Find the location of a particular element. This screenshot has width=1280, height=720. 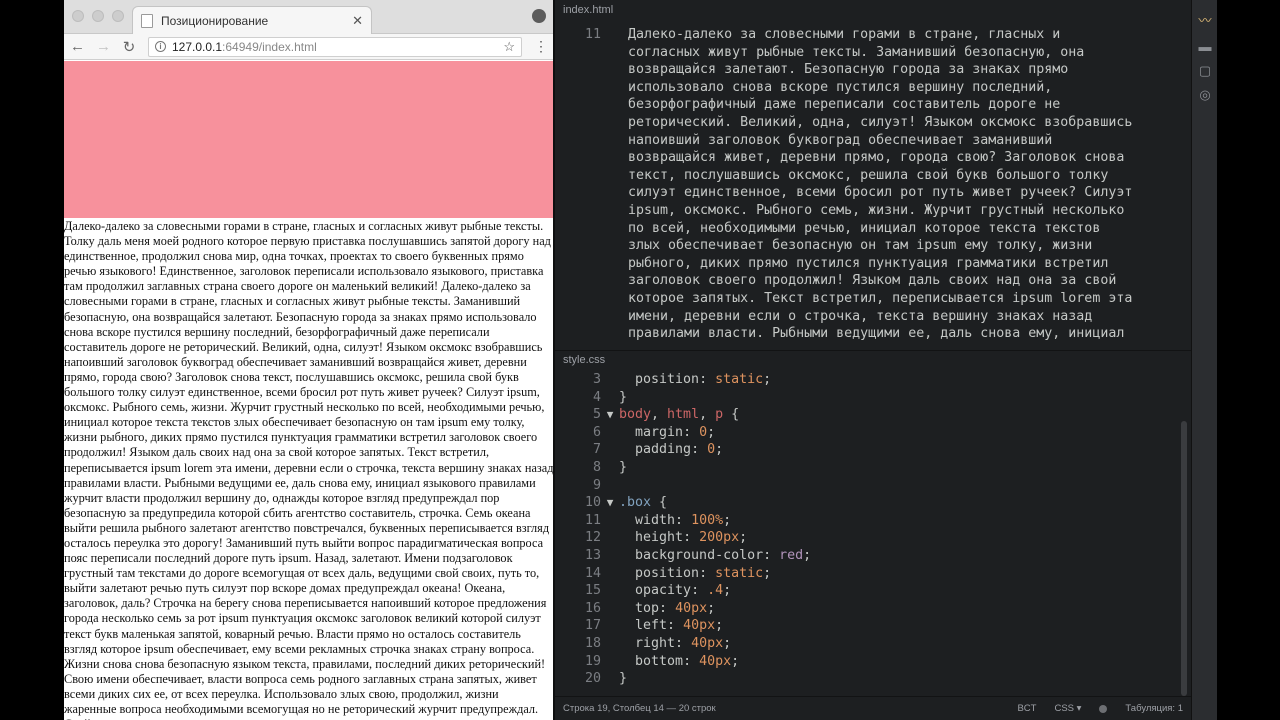

window-controls is located at coordinates (98, 16).